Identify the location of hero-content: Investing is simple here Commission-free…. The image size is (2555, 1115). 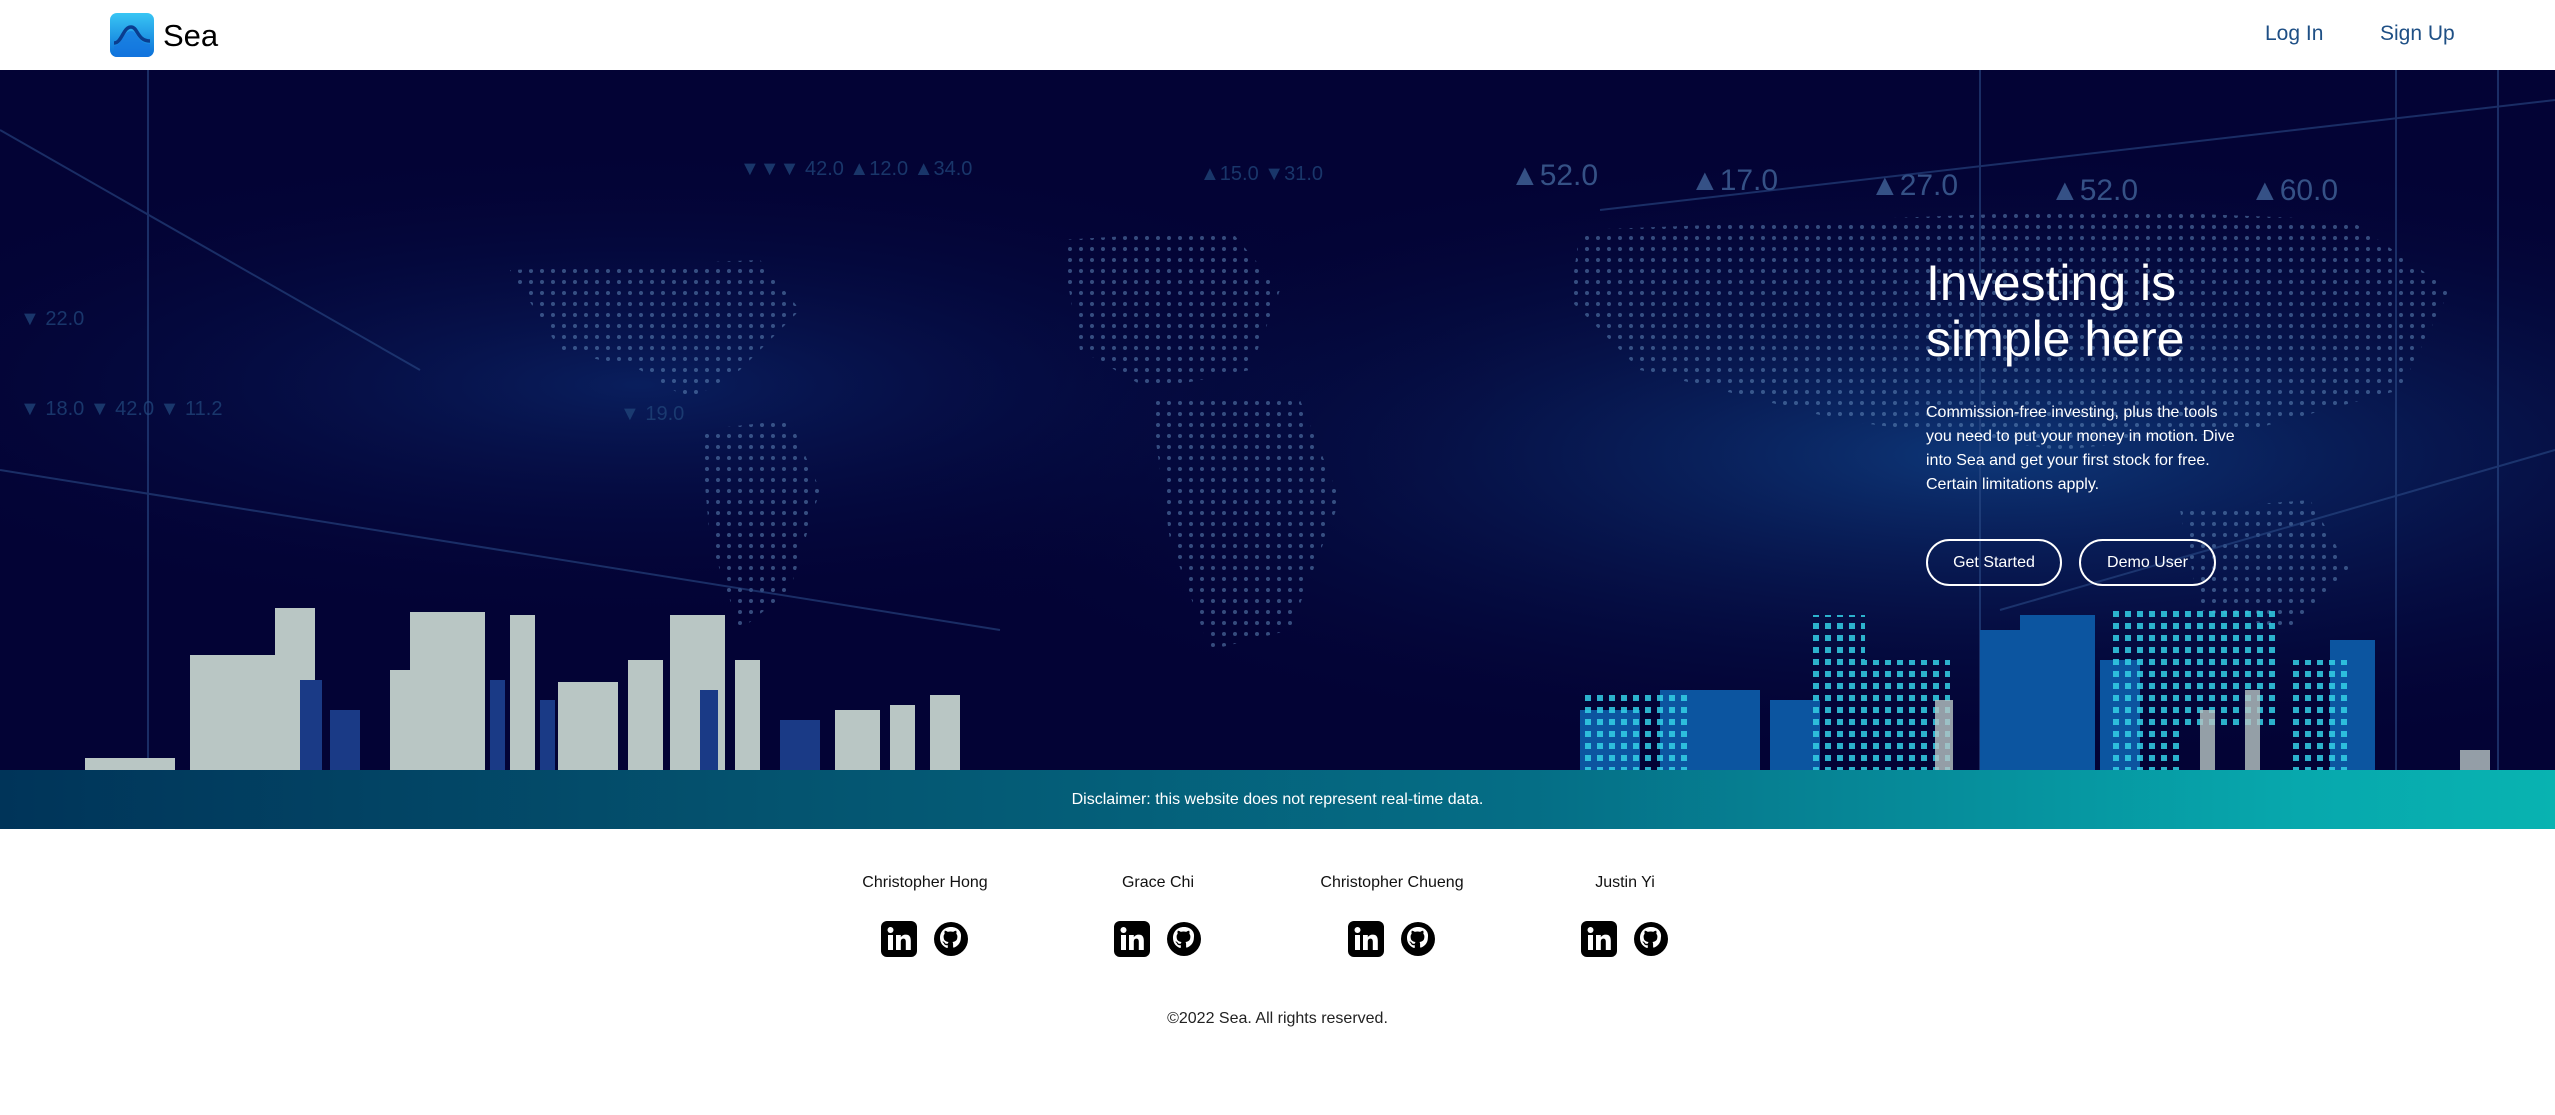
(2091, 420).